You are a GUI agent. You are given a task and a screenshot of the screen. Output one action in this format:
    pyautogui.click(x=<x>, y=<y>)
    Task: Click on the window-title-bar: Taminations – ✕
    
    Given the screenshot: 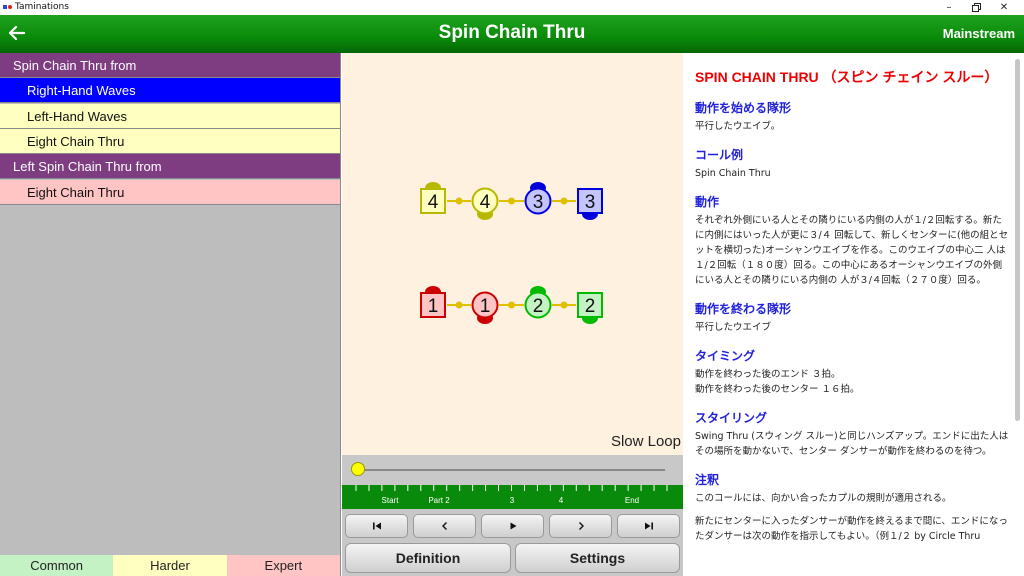 What is the action you would take?
    pyautogui.click(x=512, y=7)
    